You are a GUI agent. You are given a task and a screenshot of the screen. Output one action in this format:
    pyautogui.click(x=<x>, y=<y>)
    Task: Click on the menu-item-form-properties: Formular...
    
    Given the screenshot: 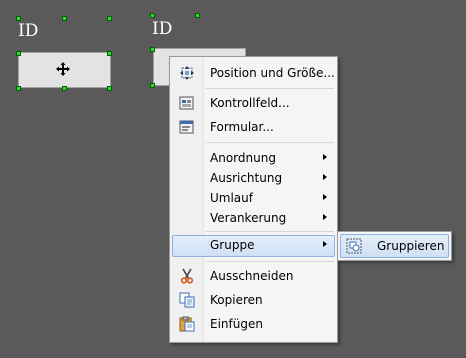 What is the action you would take?
    pyautogui.click(x=253, y=127)
    